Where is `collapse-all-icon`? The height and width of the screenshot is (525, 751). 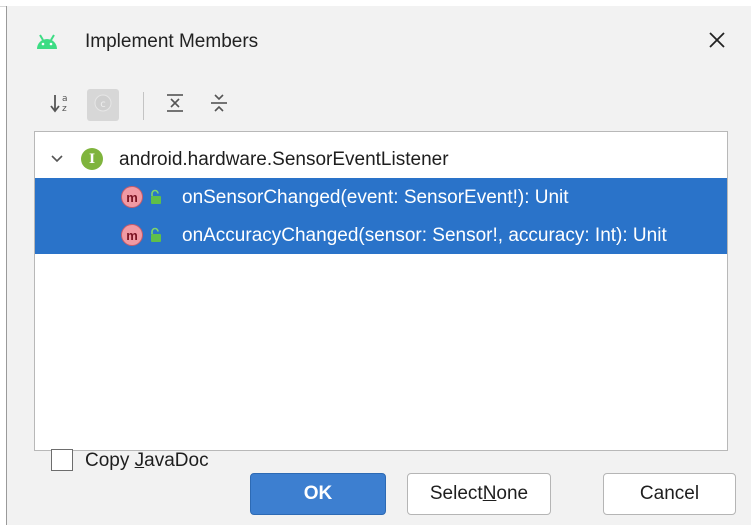 collapse-all-icon is located at coordinates (219, 105).